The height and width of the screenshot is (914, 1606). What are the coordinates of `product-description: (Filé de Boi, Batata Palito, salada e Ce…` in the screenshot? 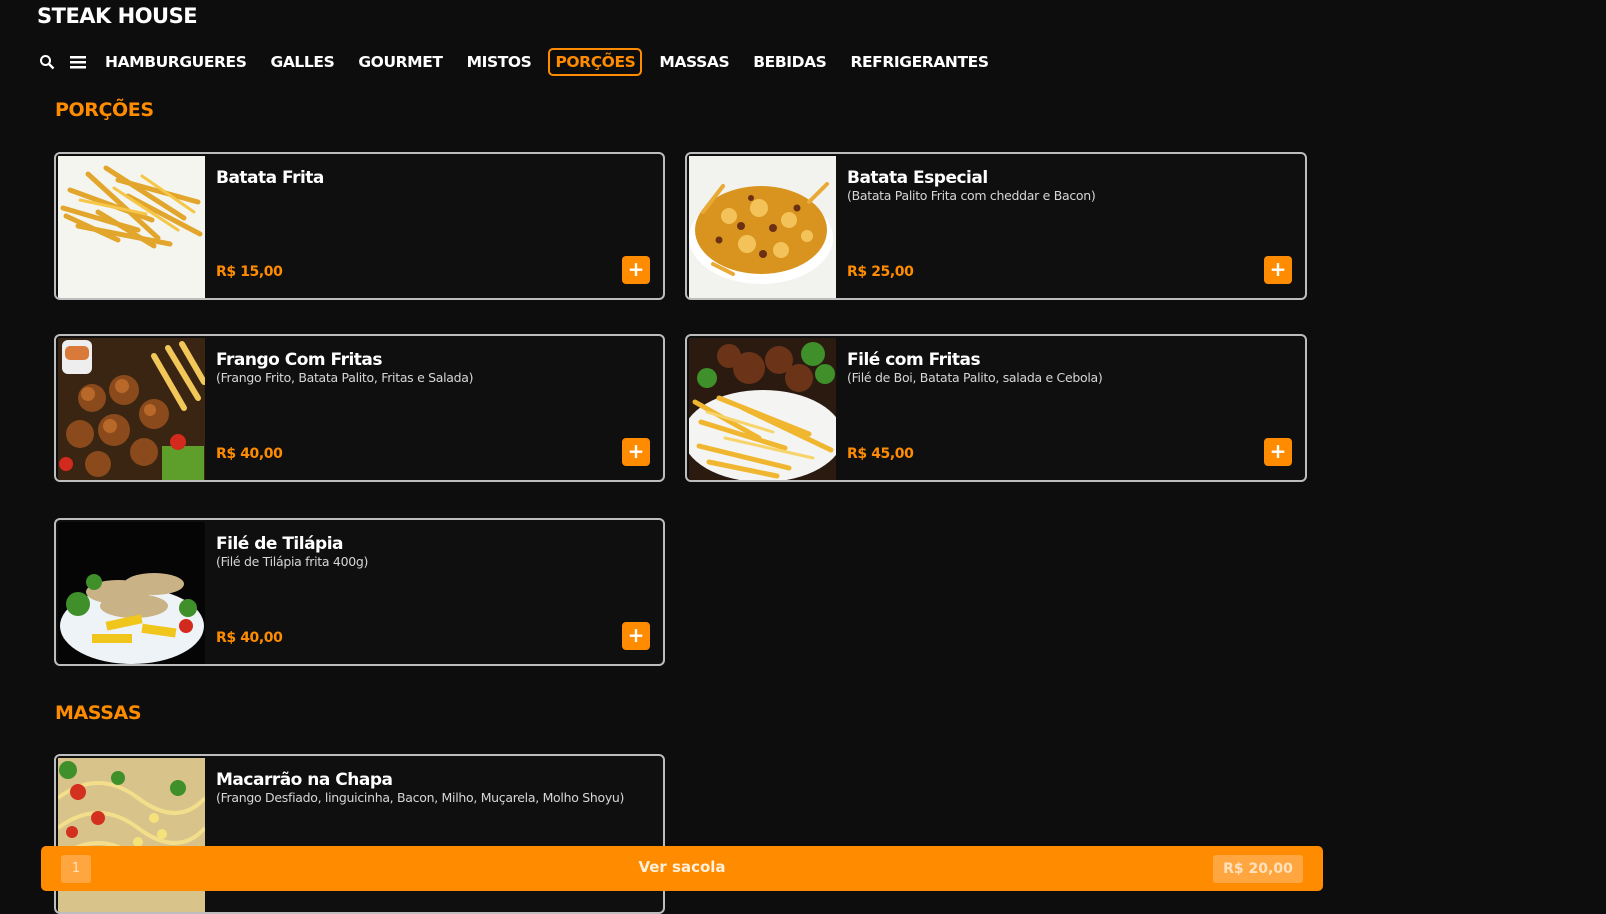 It's located at (975, 377).